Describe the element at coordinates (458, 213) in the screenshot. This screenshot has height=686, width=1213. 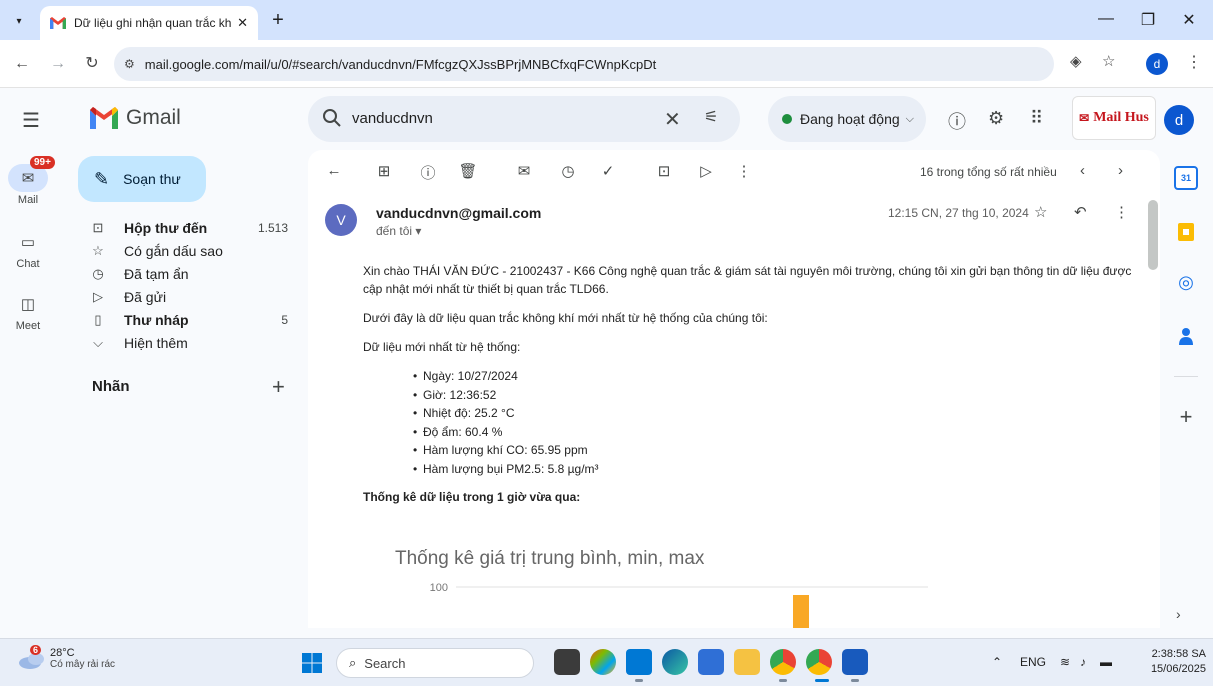
I see `sender-email: vanducdnvn@gmail.com` at that location.